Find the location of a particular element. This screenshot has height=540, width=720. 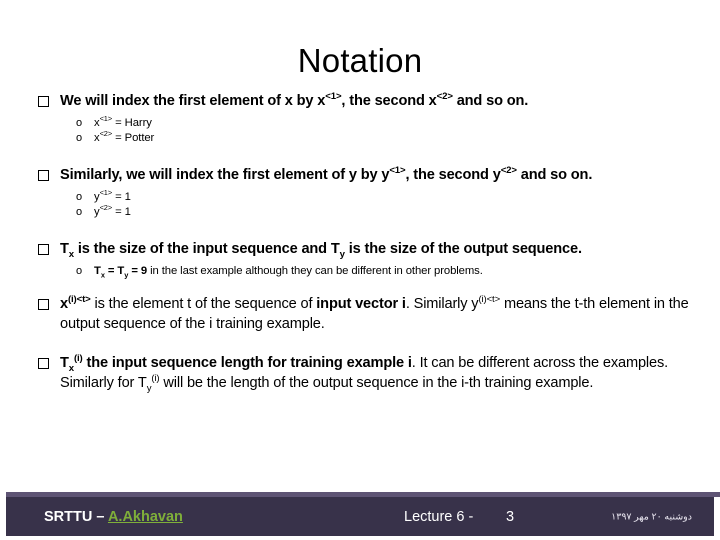

footer-slide-number: 3 is located at coordinates (510, 516).